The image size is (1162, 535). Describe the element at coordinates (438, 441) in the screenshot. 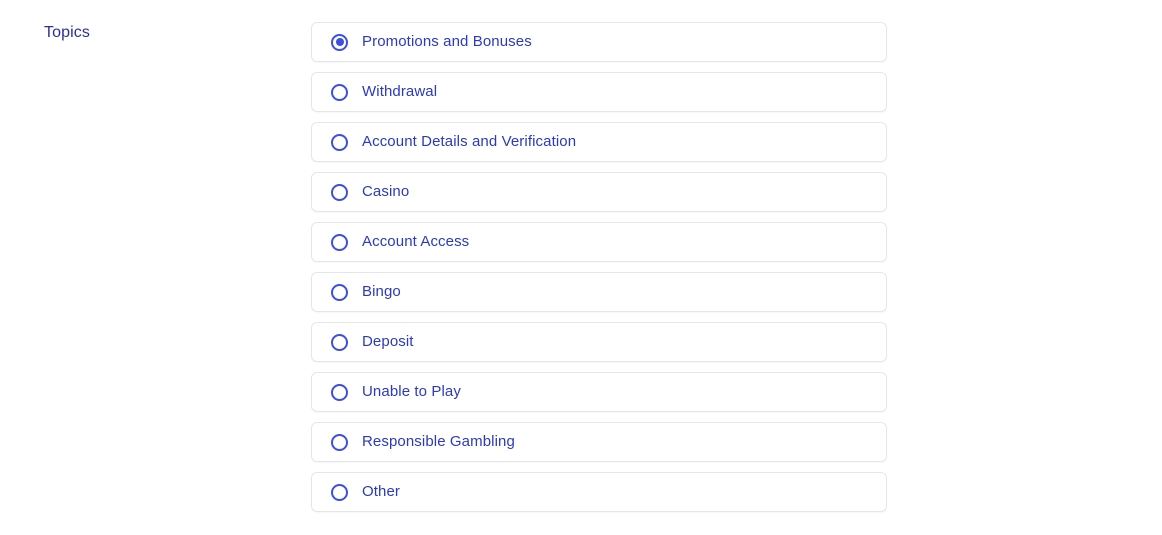

I see `topic-option-label: Responsible Gambling` at that location.